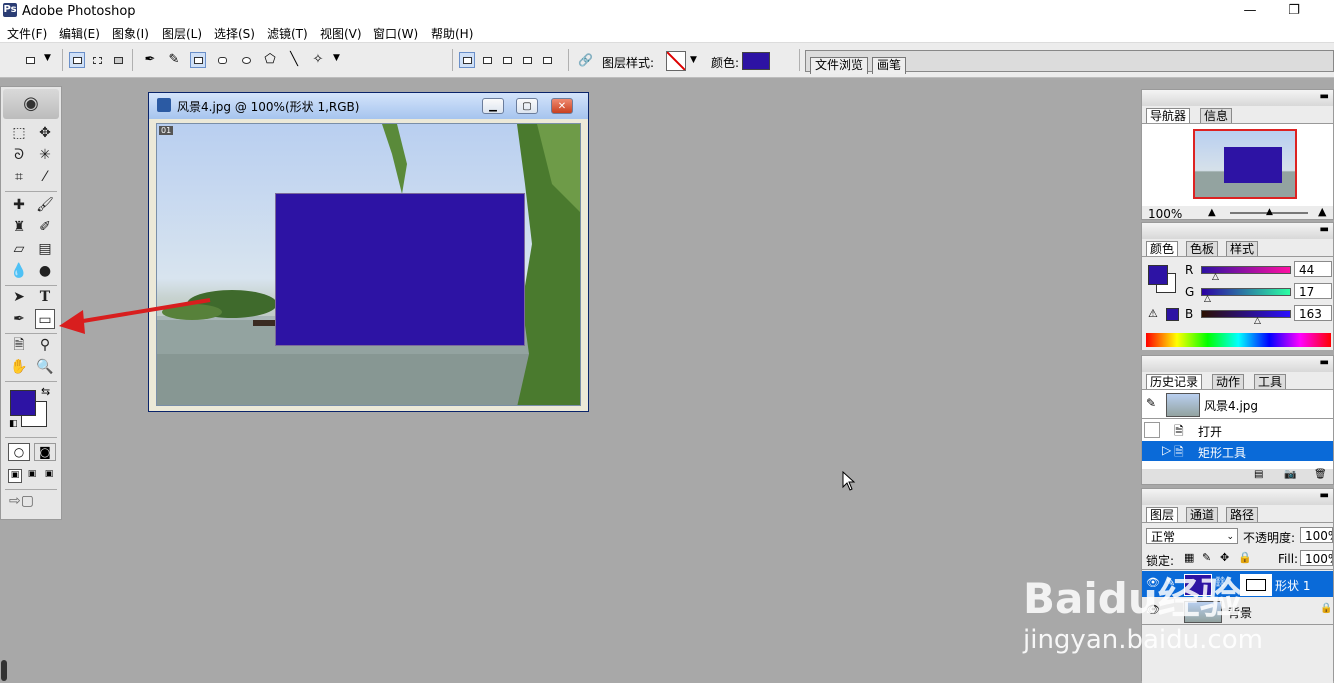  Describe the element at coordinates (1192, 536) in the screenshot. I see `blend-mode-select: 正常 ⌄` at that location.